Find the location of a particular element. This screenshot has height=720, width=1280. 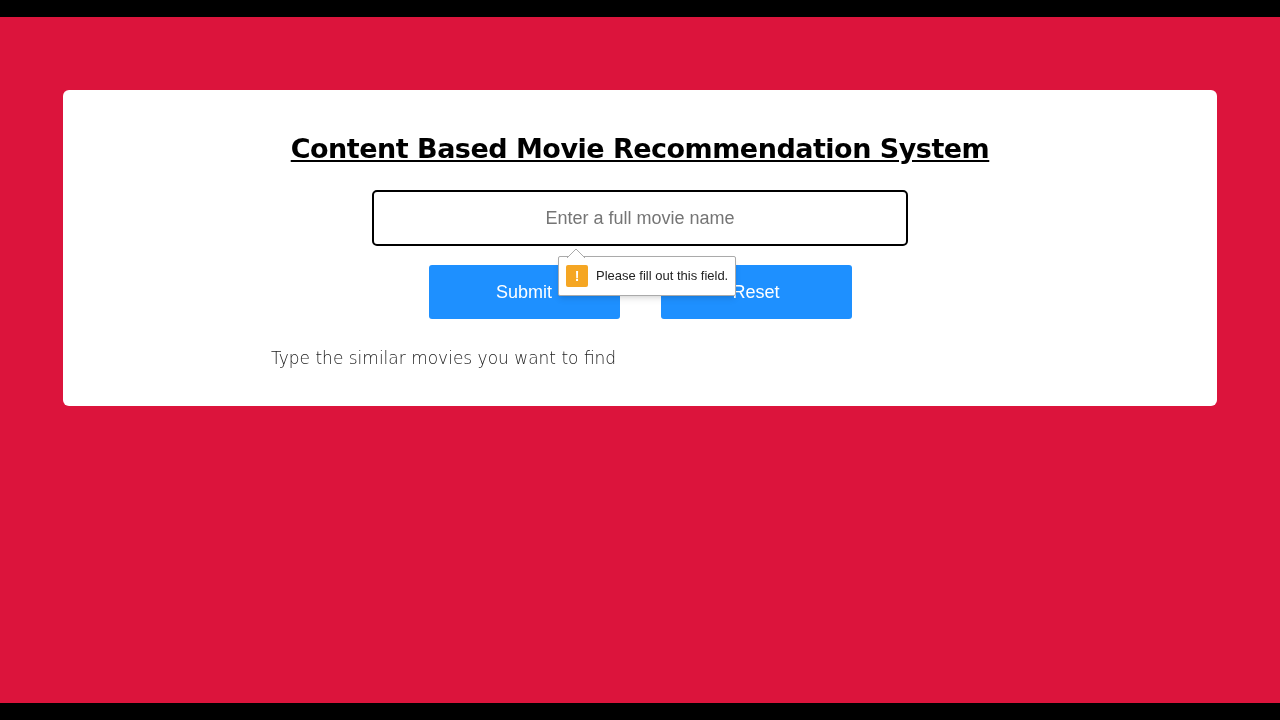

page-title: Content Based Movie Recommendation System is located at coordinates (640, 149).